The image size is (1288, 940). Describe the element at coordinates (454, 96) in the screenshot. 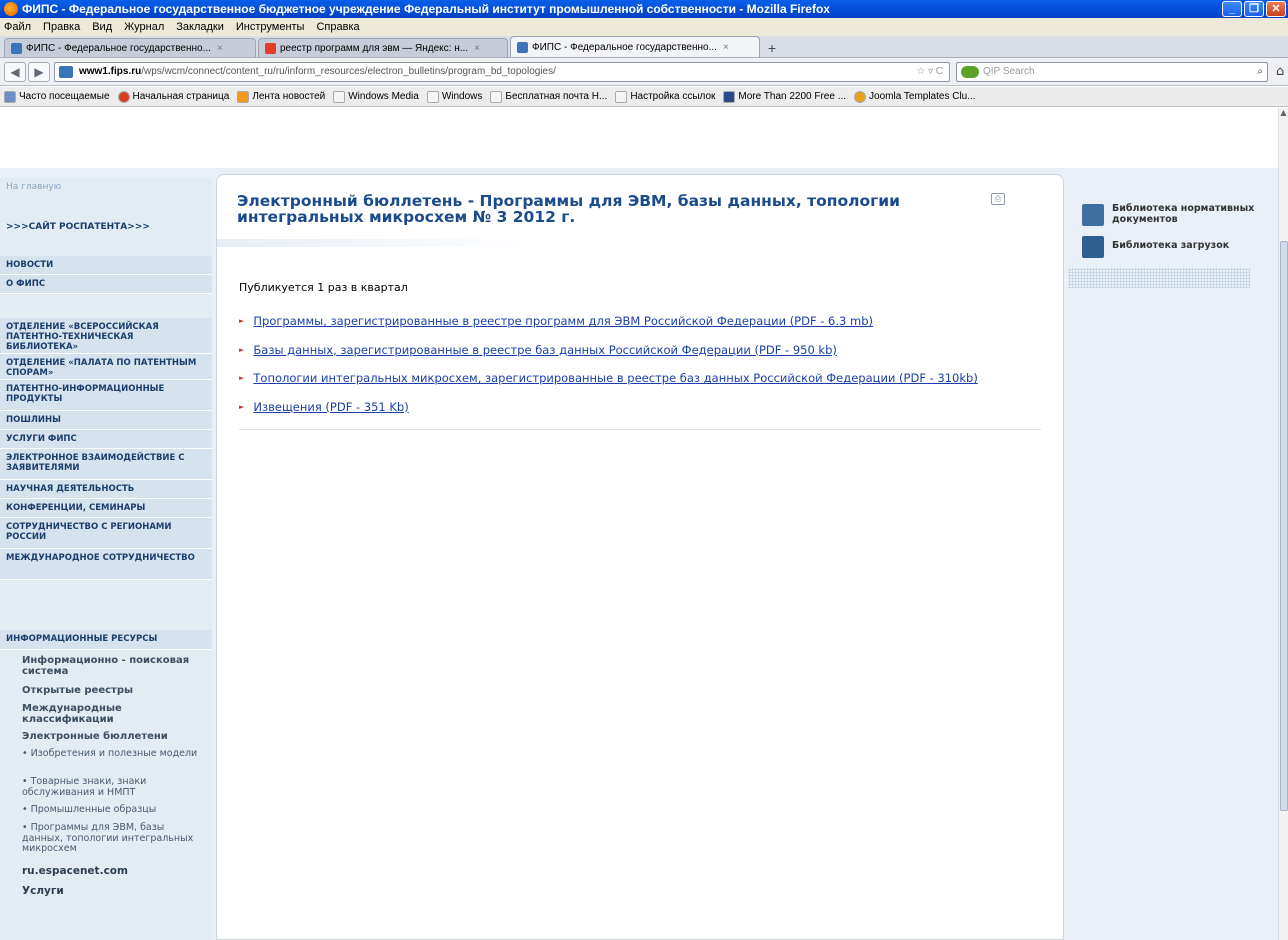

I see `bookmark-item: Windows` at that location.